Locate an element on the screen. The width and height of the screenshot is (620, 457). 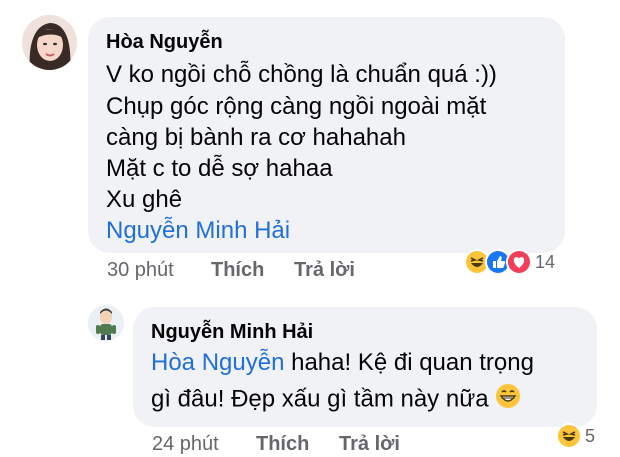
comment-line-5: Xu ghê is located at coordinates (144, 199).